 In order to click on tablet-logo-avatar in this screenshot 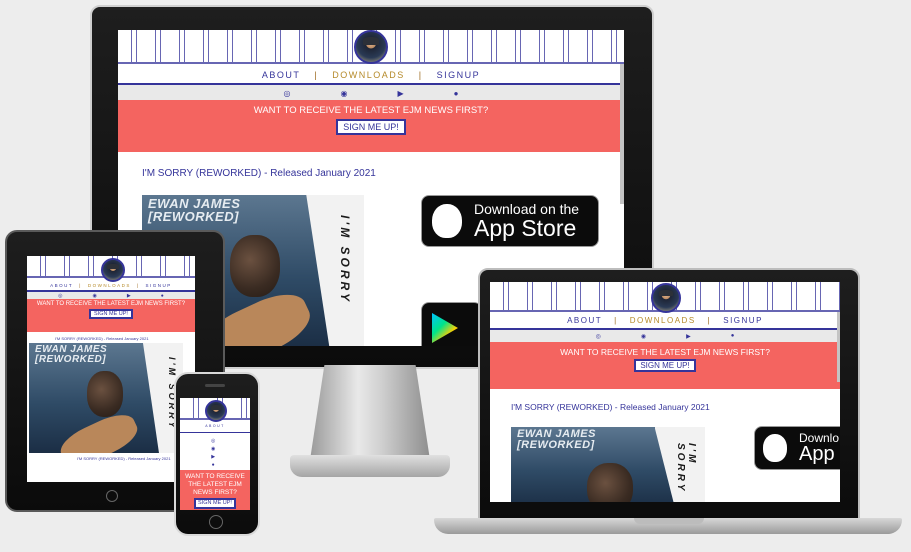, I will do `click(113, 270)`.